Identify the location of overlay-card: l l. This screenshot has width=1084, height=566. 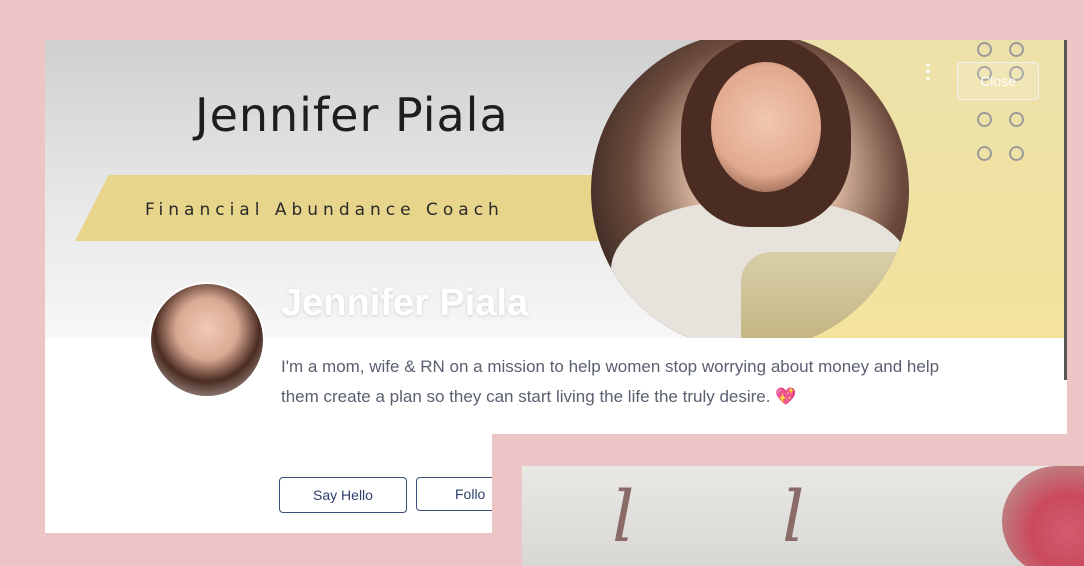
(803, 516).